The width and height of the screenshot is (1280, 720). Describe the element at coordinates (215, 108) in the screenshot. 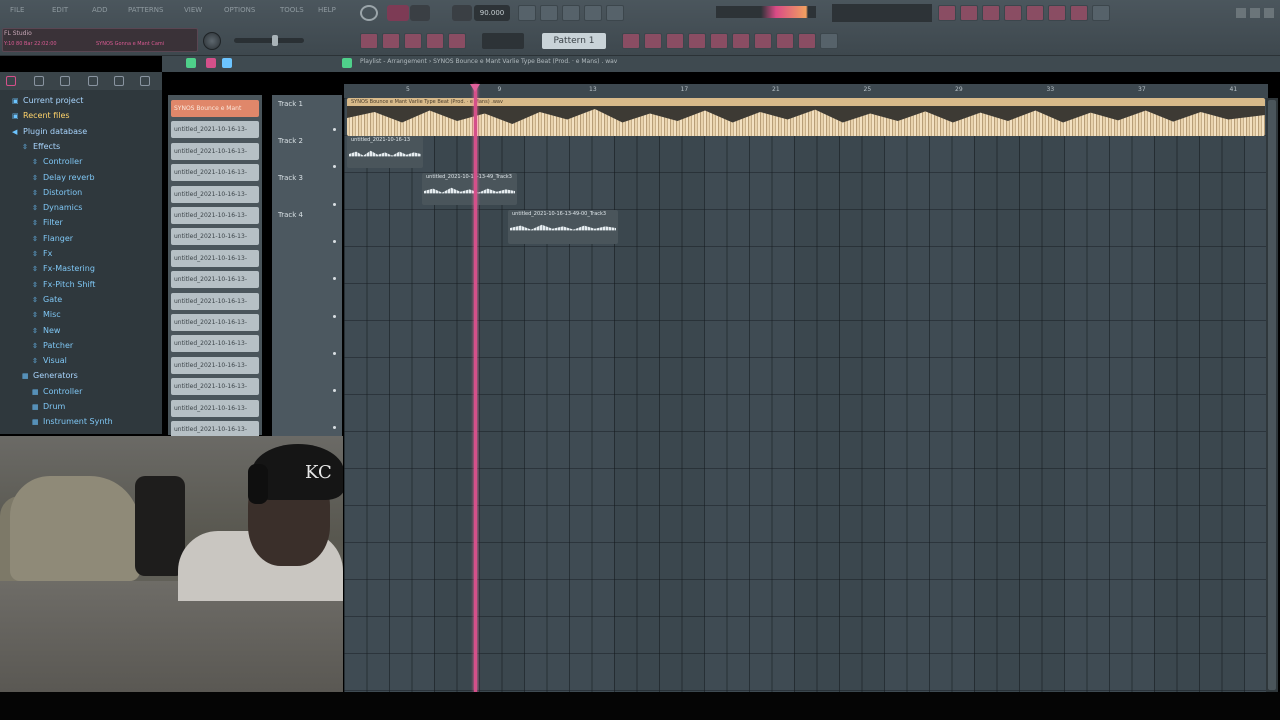

I see `clip-chip-selected: SYNOS Bounce e Mant` at that location.